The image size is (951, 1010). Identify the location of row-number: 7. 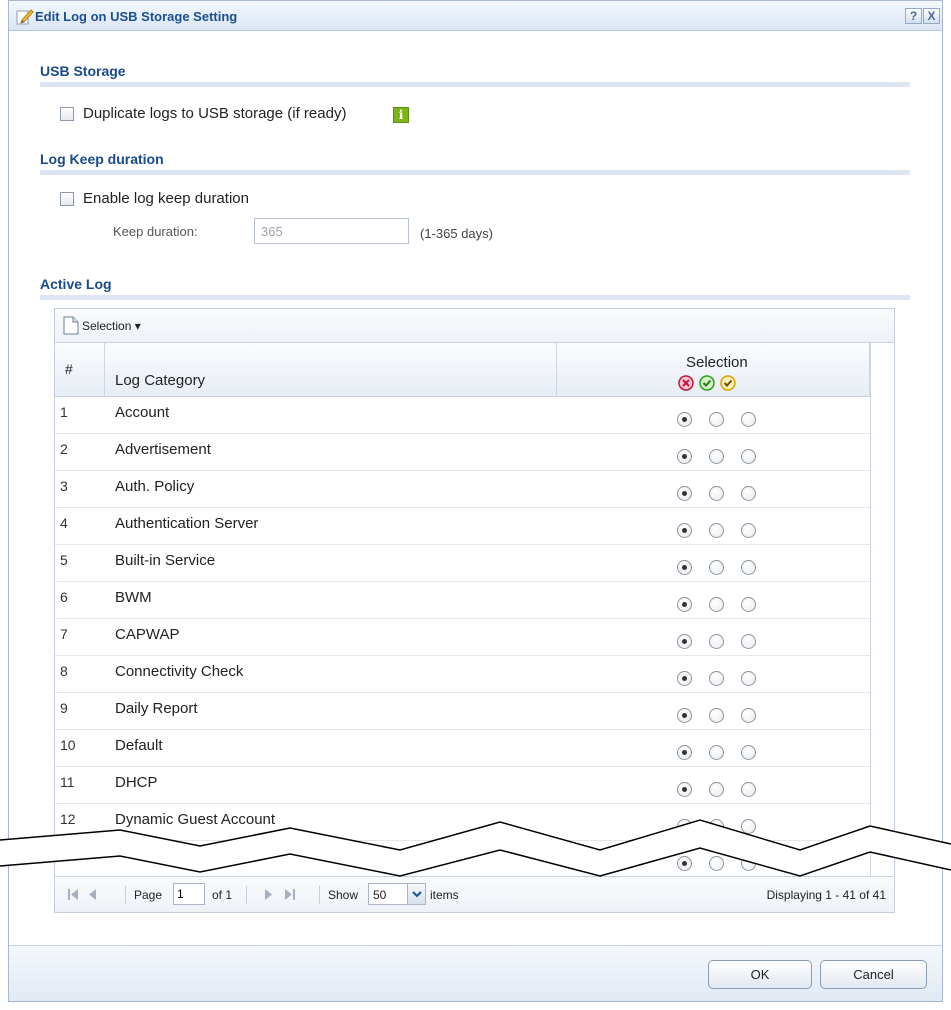
(64, 634).